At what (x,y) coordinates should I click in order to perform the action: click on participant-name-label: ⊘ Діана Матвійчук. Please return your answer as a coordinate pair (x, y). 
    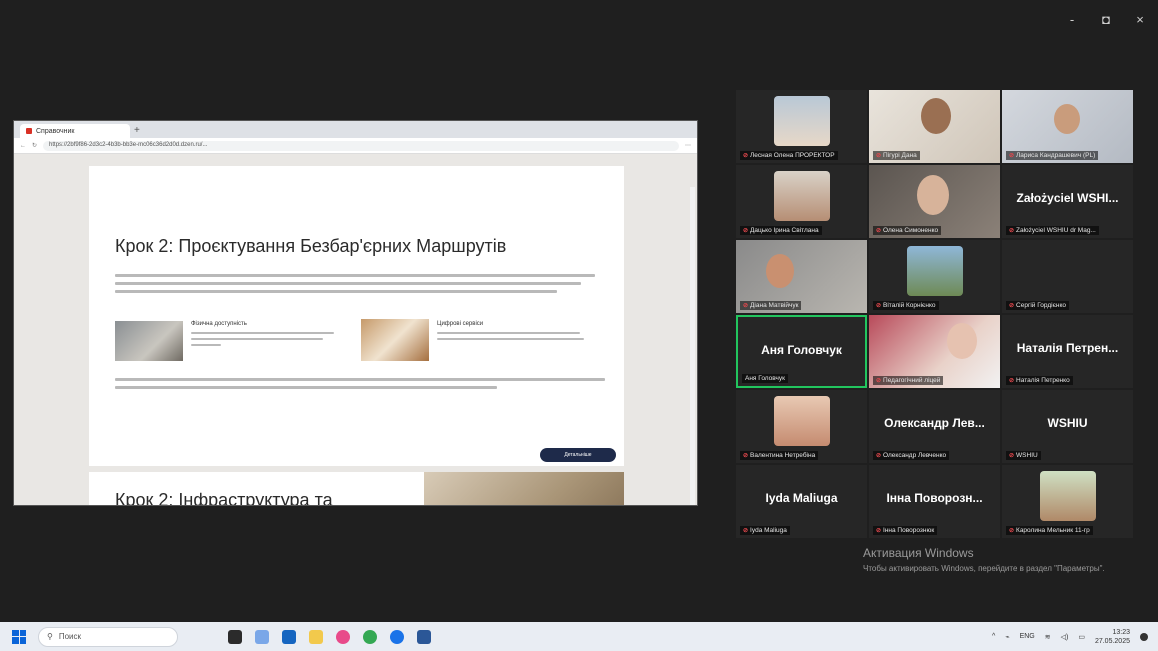
    Looking at the image, I should click on (771, 305).